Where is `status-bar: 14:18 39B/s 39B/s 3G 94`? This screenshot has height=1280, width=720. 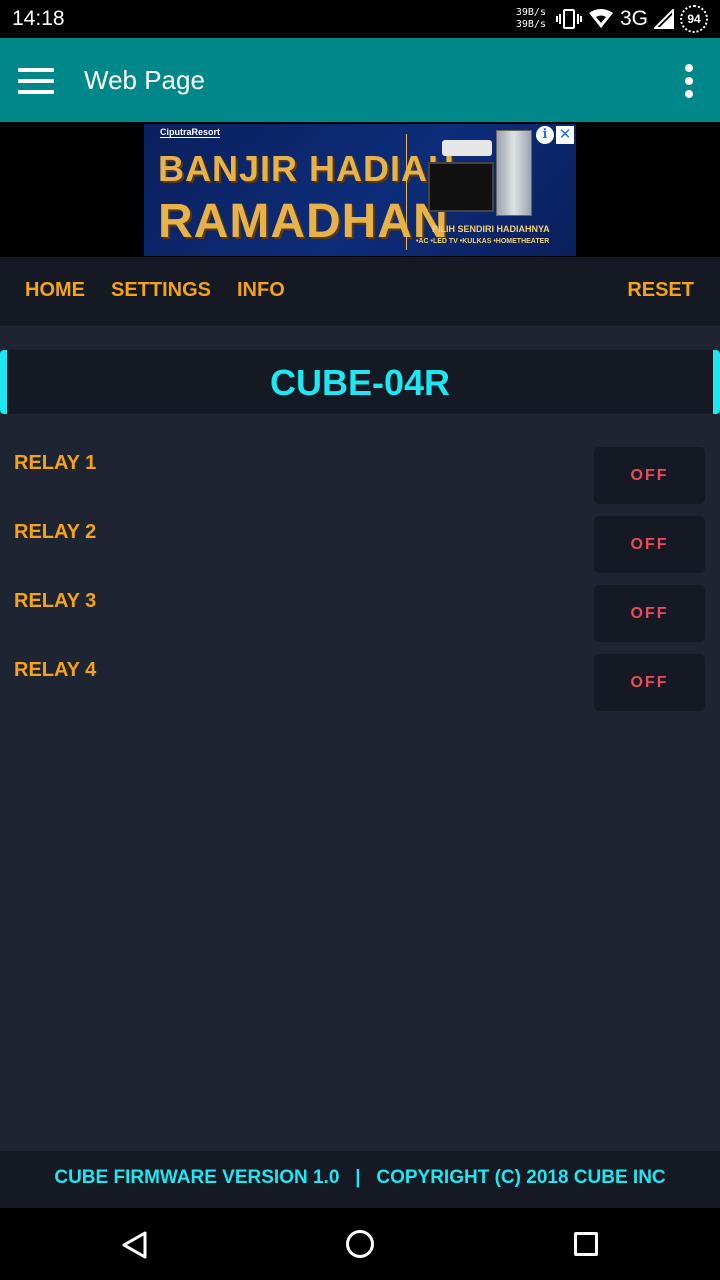
status-bar: 14:18 39B/s 39B/s 3G 94 is located at coordinates (360, 19).